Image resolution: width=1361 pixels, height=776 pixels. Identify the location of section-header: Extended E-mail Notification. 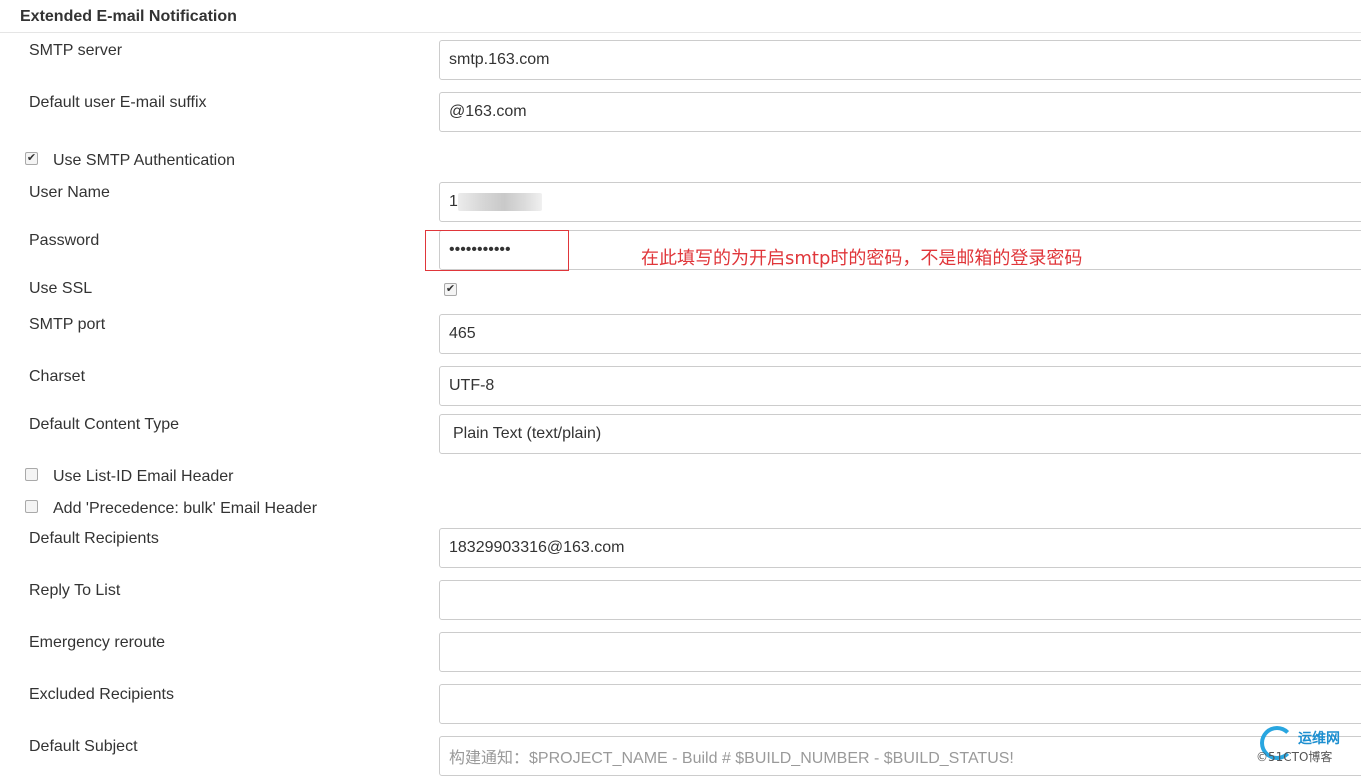
(680, 16).